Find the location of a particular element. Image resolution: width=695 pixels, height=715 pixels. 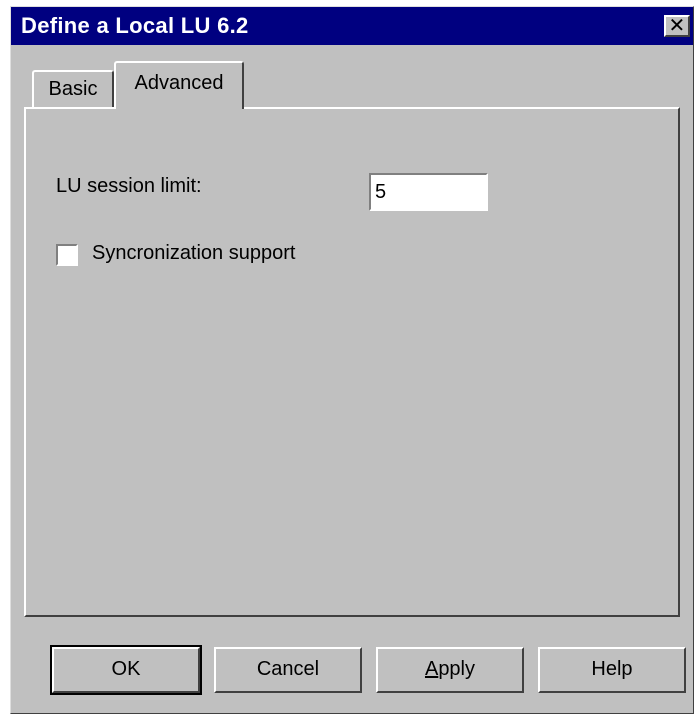

sync-support-label: Syncronization support is located at coordinates (193, 253).